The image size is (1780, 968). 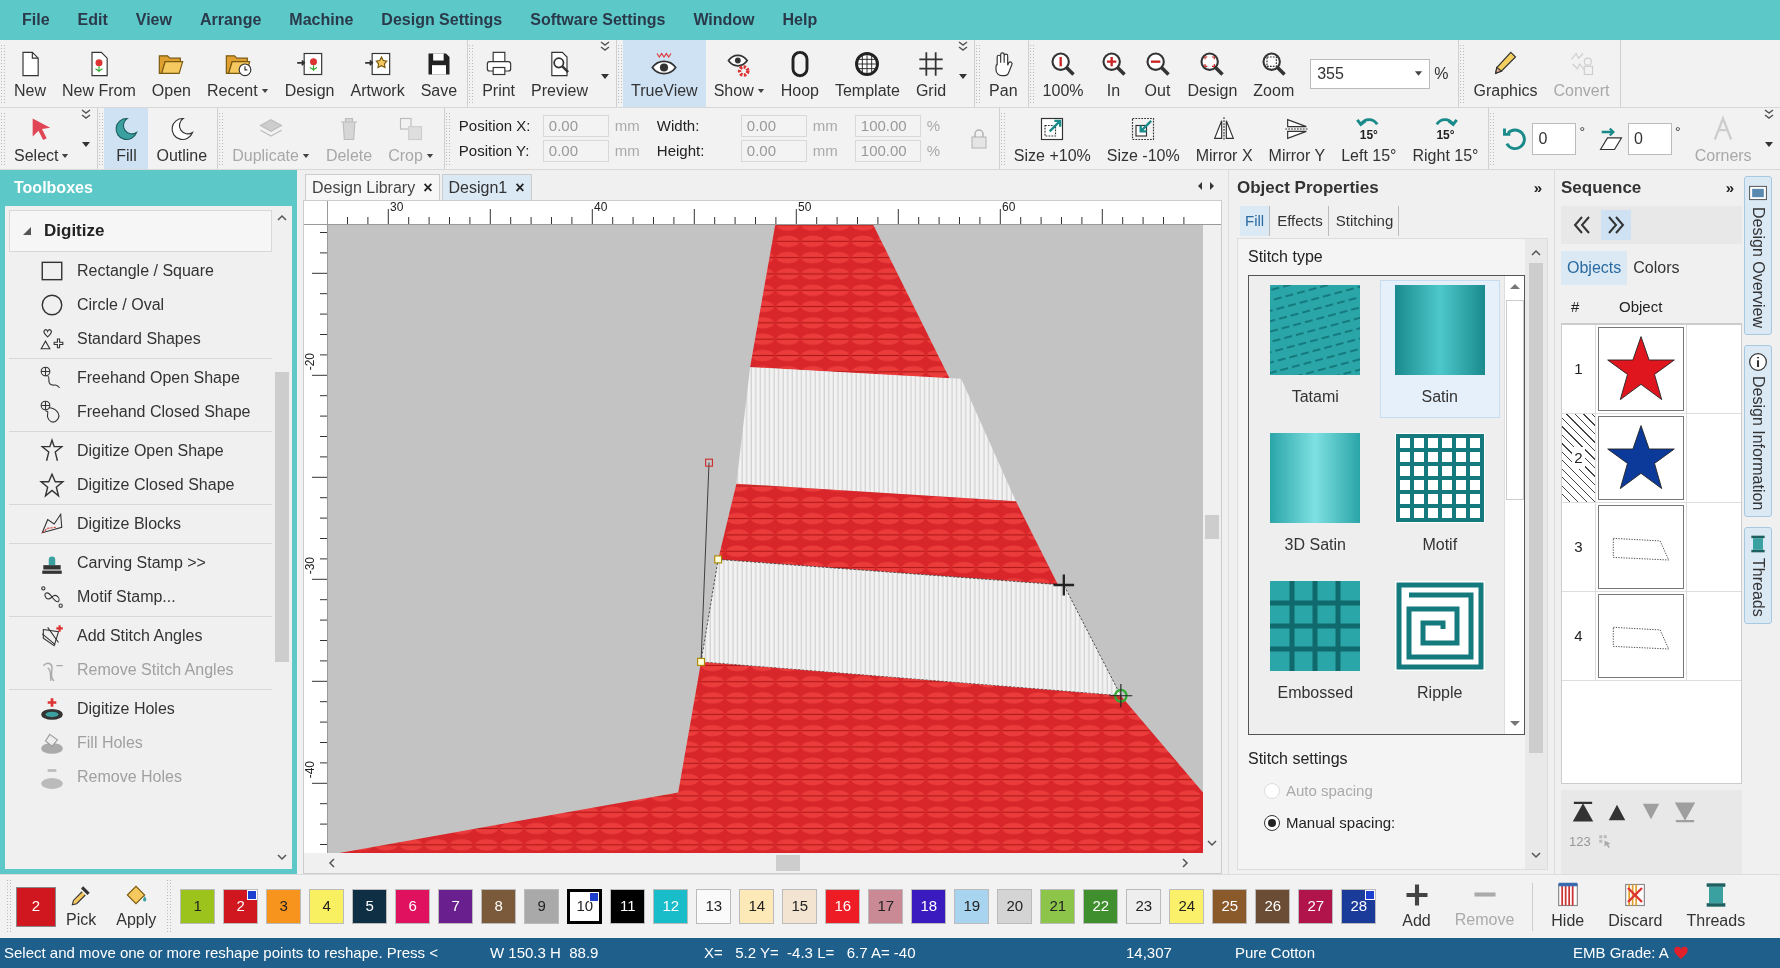 I want to click on toolbar-button: In, so click(x=1113, y=73).